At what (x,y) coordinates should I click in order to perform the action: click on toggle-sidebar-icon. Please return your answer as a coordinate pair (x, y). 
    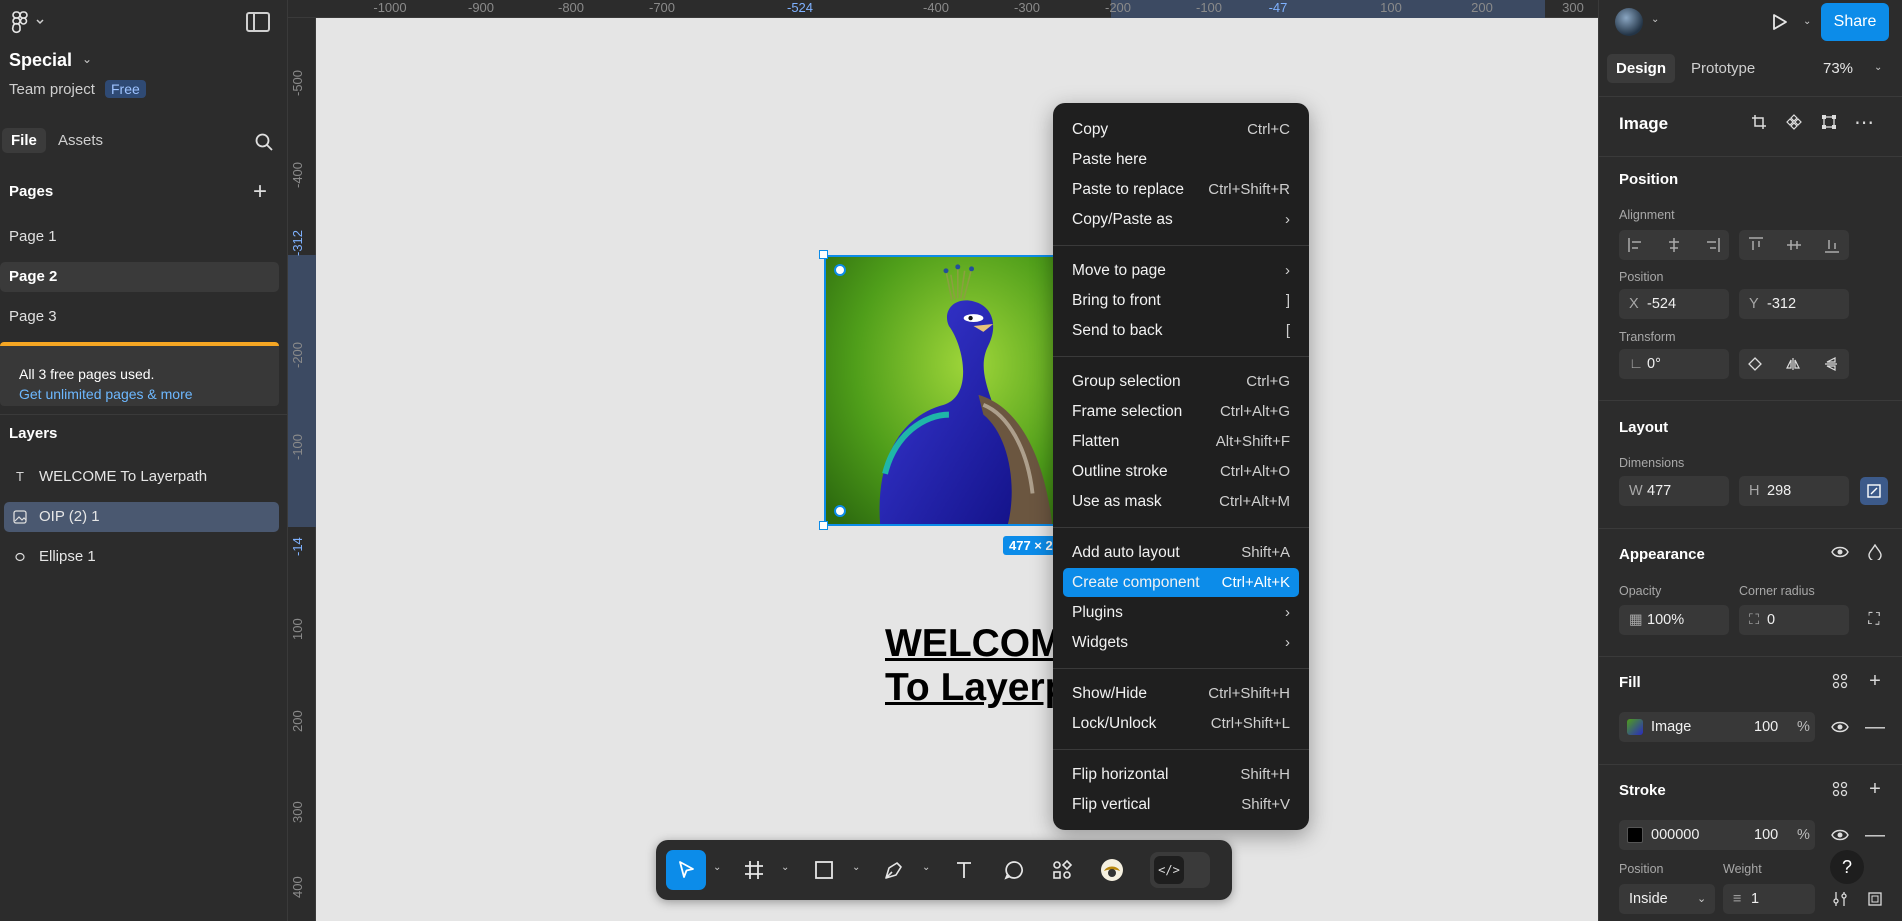
    Looking at the image, I should click on (258, 22).